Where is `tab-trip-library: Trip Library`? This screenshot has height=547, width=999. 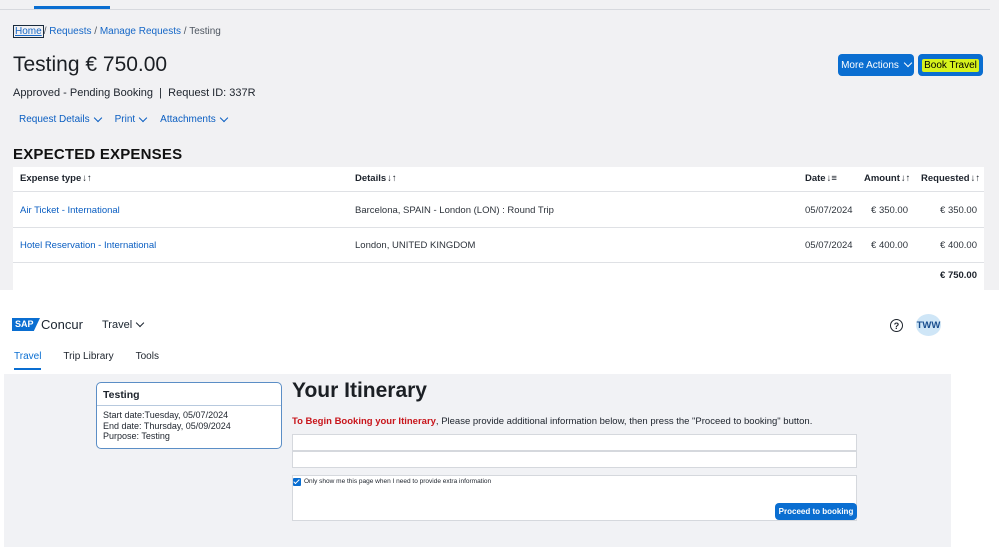
tab-trip-library: Trip Library is located at coordinates (88, 360).